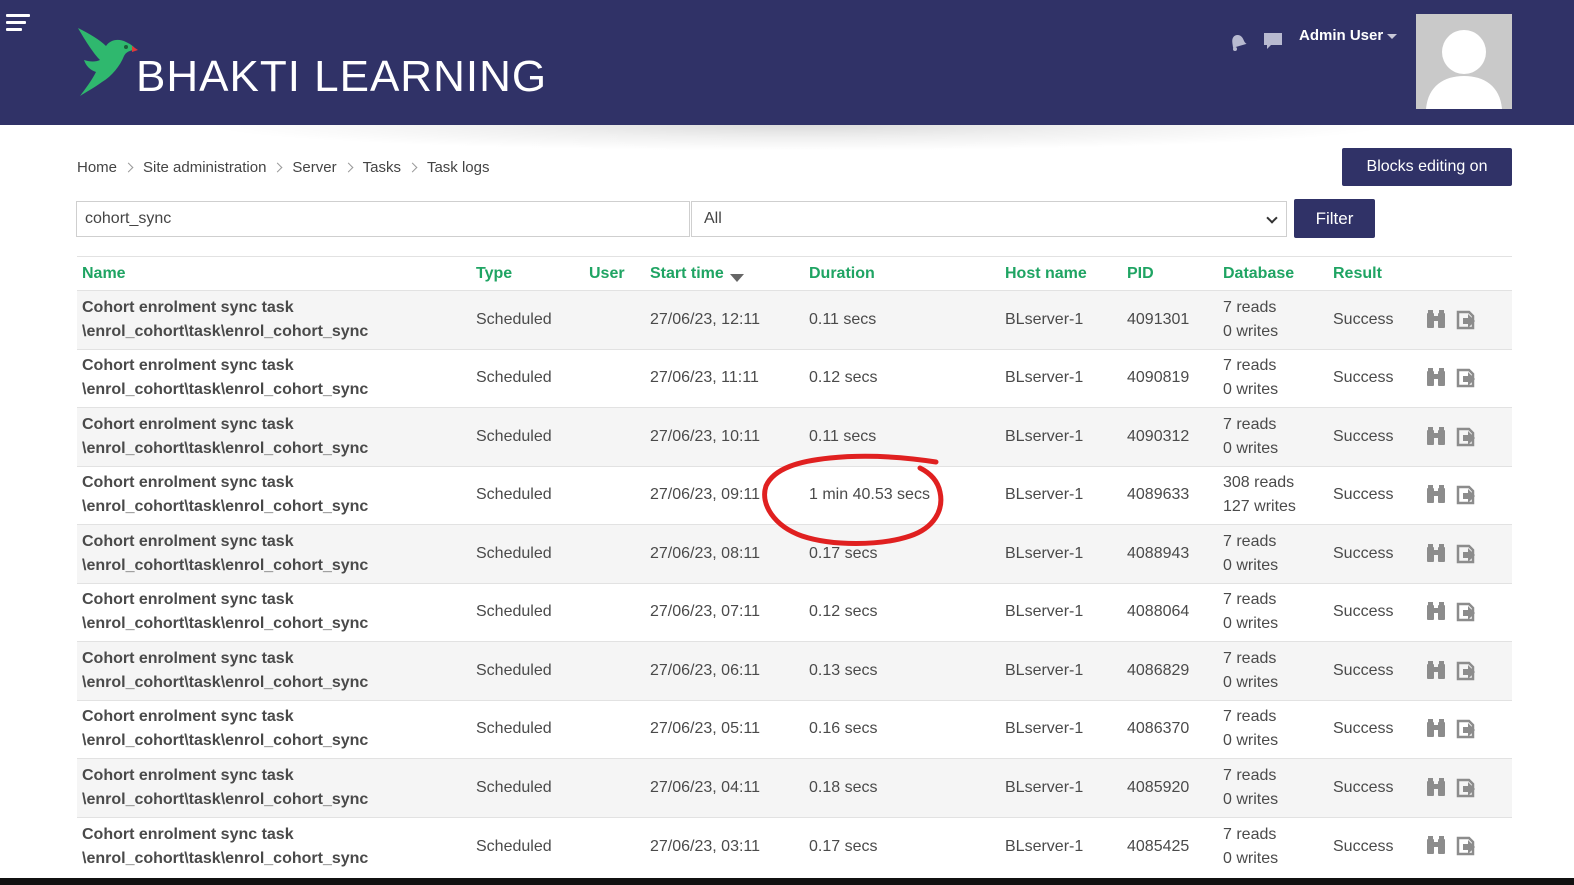 The image size is (1574, 885). Describe the element at coordinates (1374, 273) in the screenshot. I see `col-header-result: Result` at that location.